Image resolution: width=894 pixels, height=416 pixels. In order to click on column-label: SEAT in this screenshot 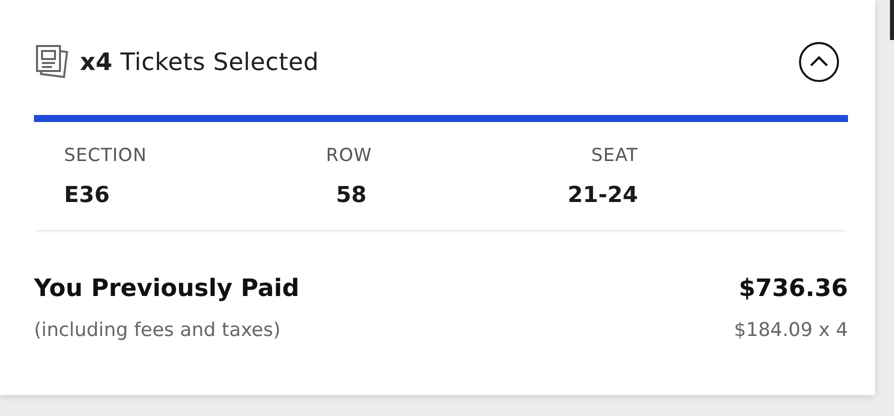, I will do `click(614, 156)`.